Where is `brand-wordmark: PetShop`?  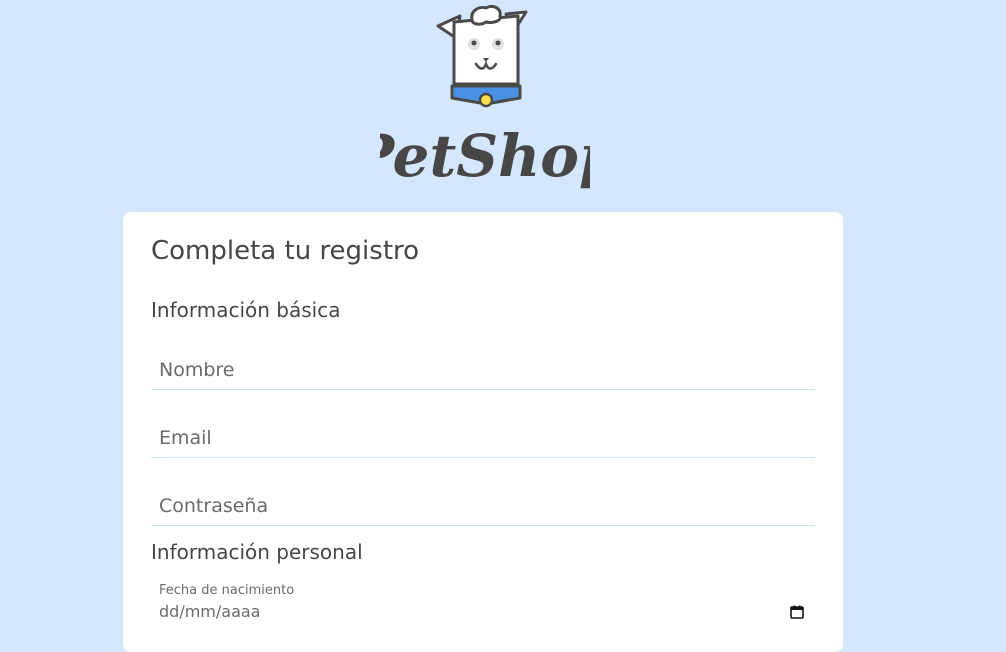
brand-wordmark: PetShop is located at coordinates (485, 156).